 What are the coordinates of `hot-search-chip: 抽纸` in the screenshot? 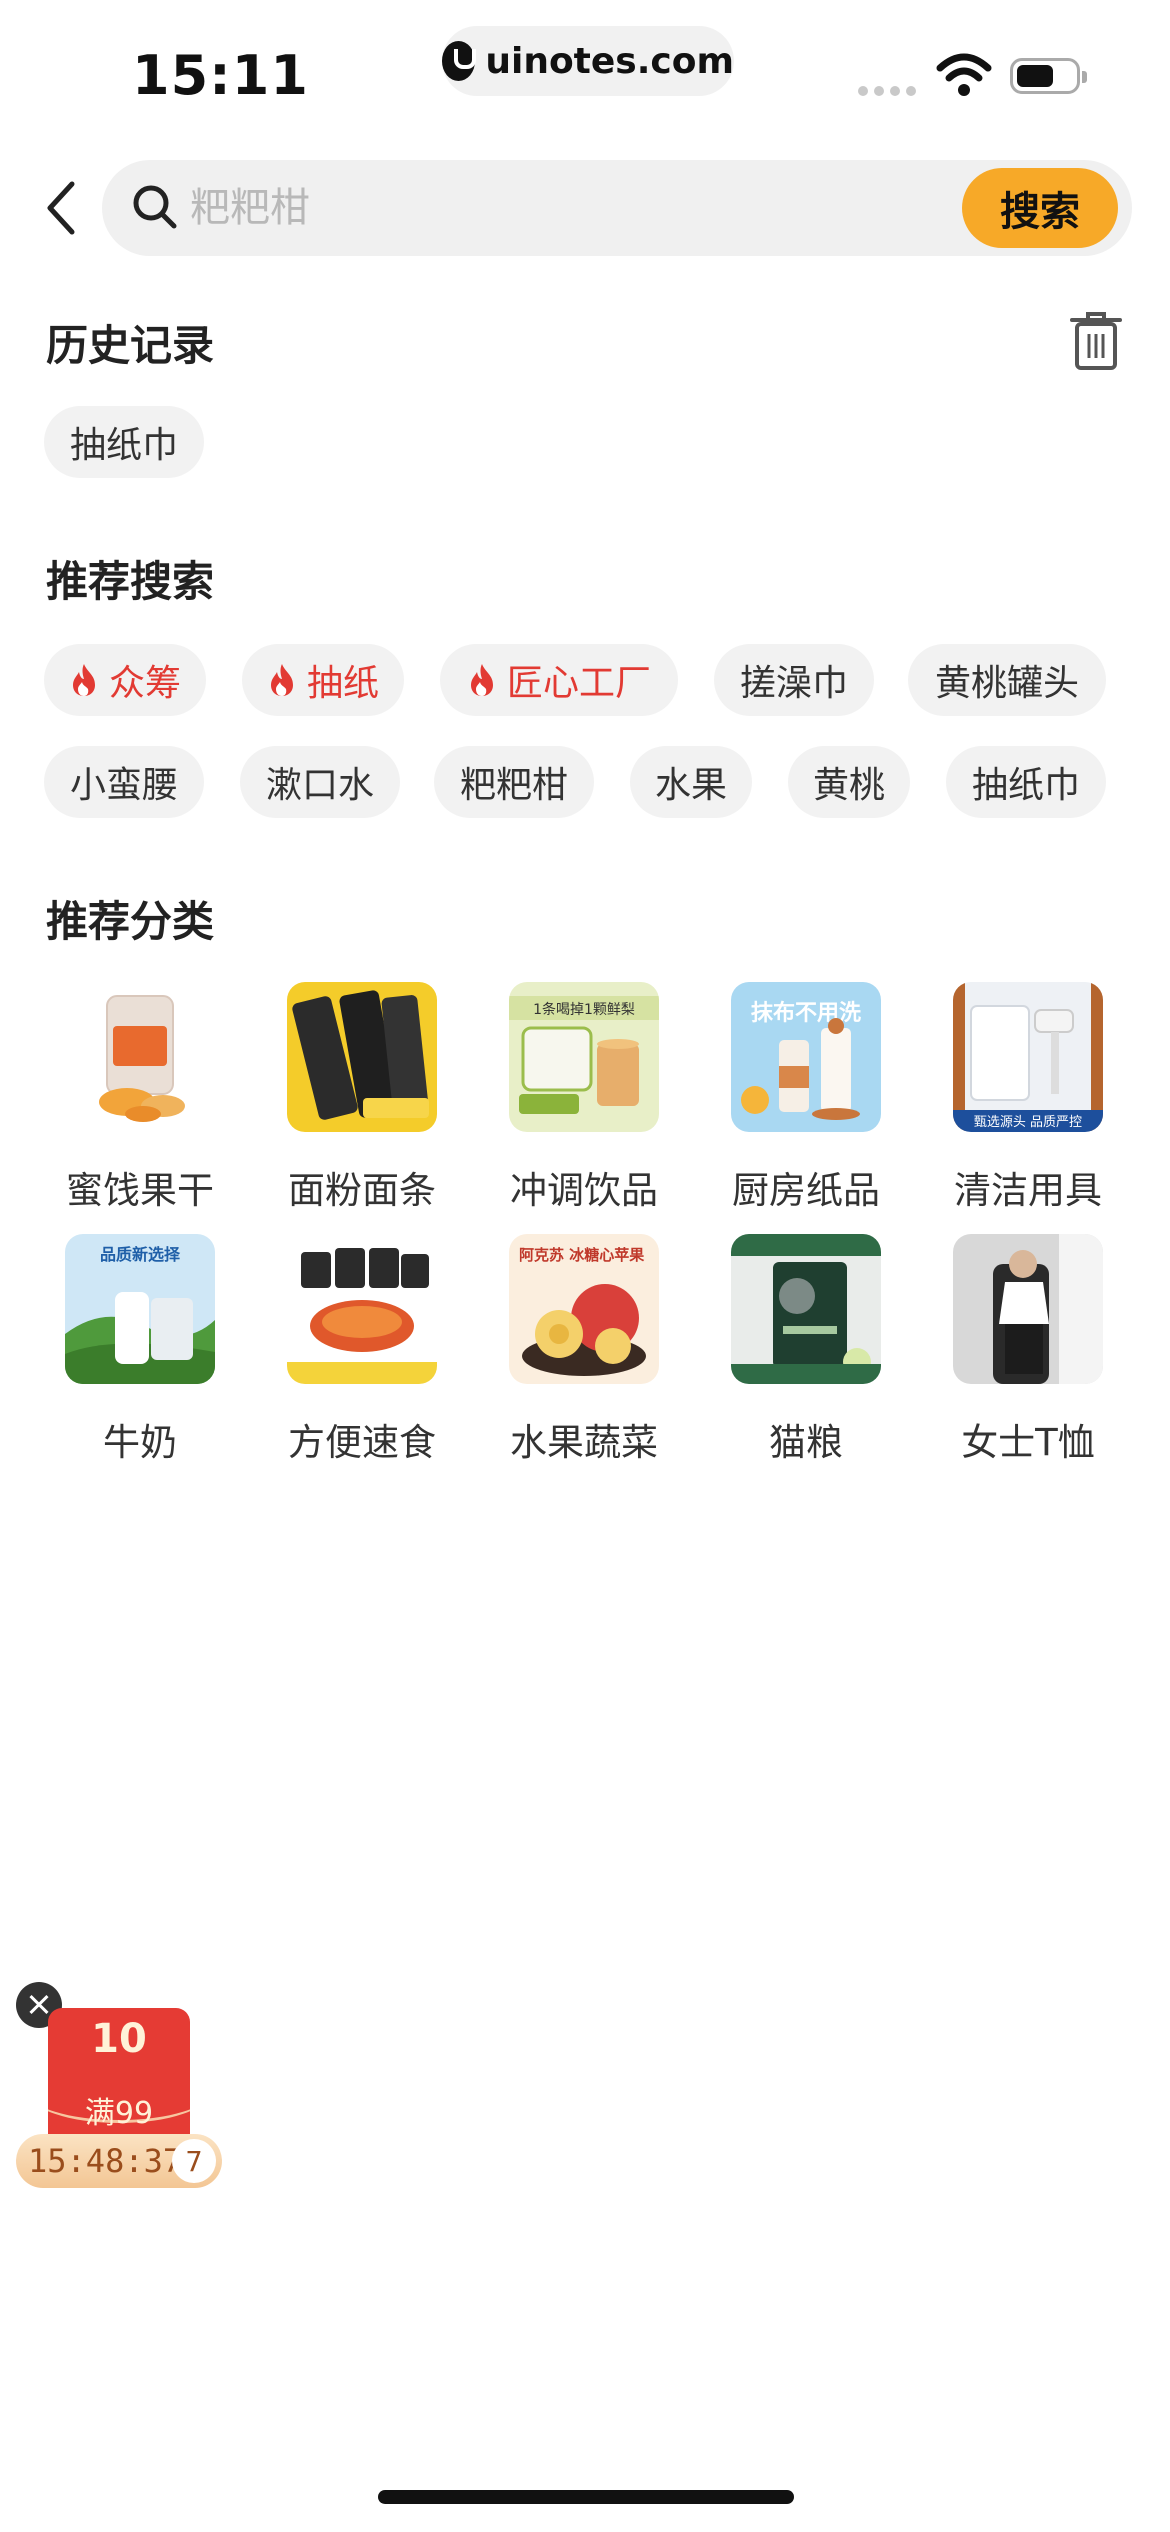 It's located at (323, 680).